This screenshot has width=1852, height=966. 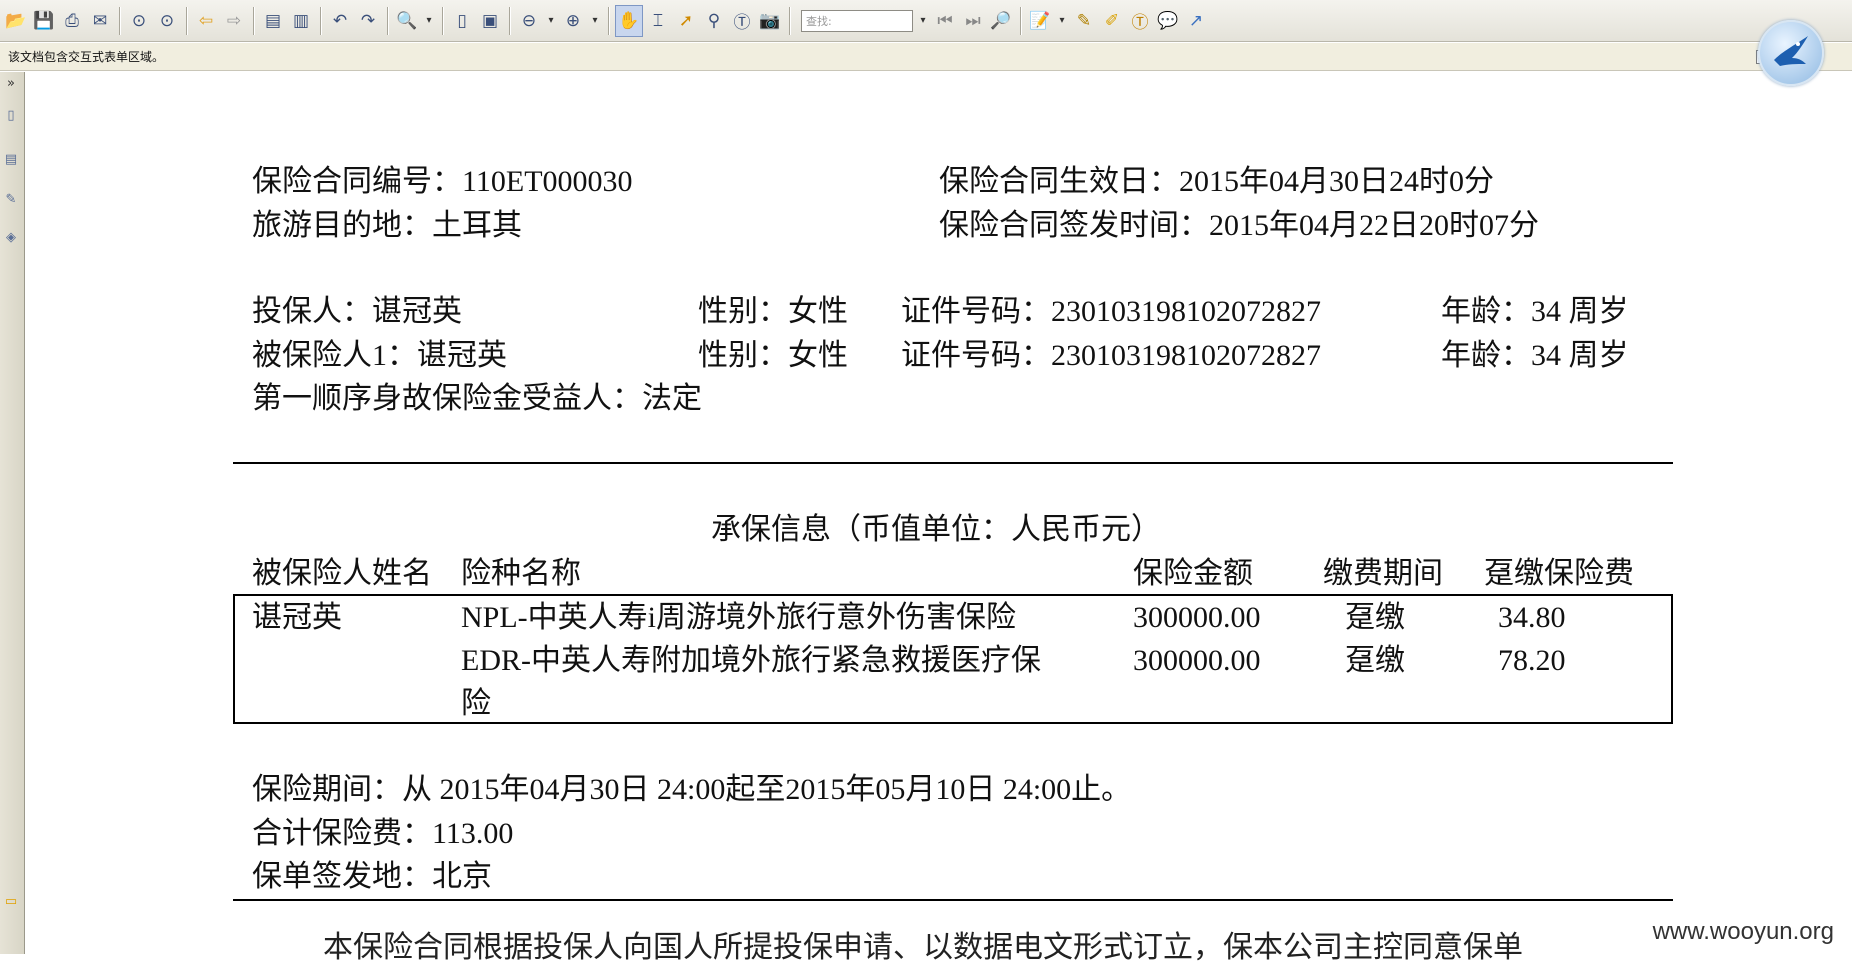 What do you see at coordinates (770, 21) in the screenshot?
I see `snapshot-icon: 📷` at bounding box center [770, 21].